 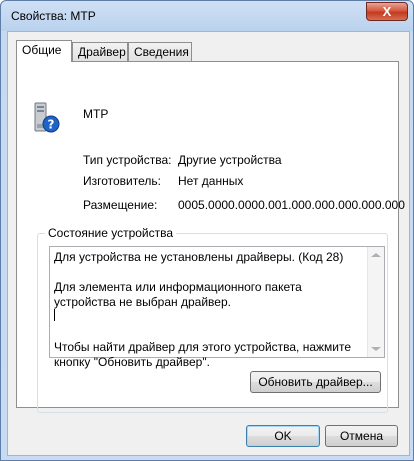 I want to click on status-scrollbar, so click(x=375, y=302).